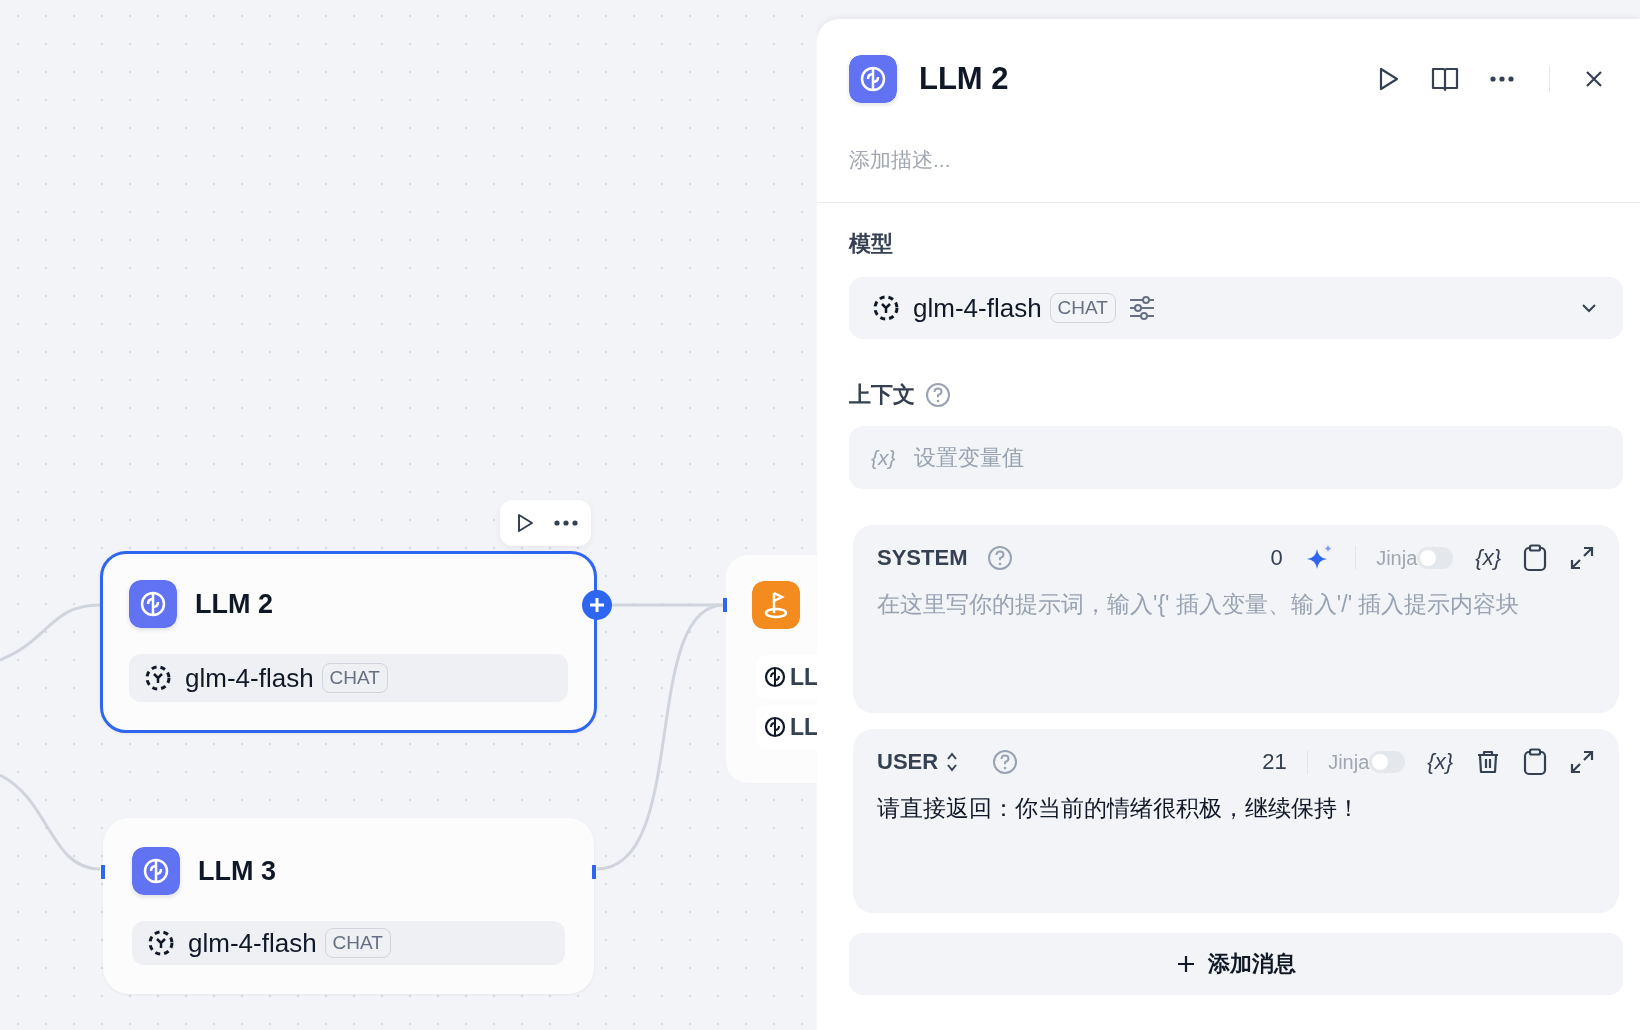 The width and height of the screenshot is (1640, 1030). What do you see at coordinates (597, 605) in the screenshot?
I see `add-handle-icon` at bounding box center [597, 605].